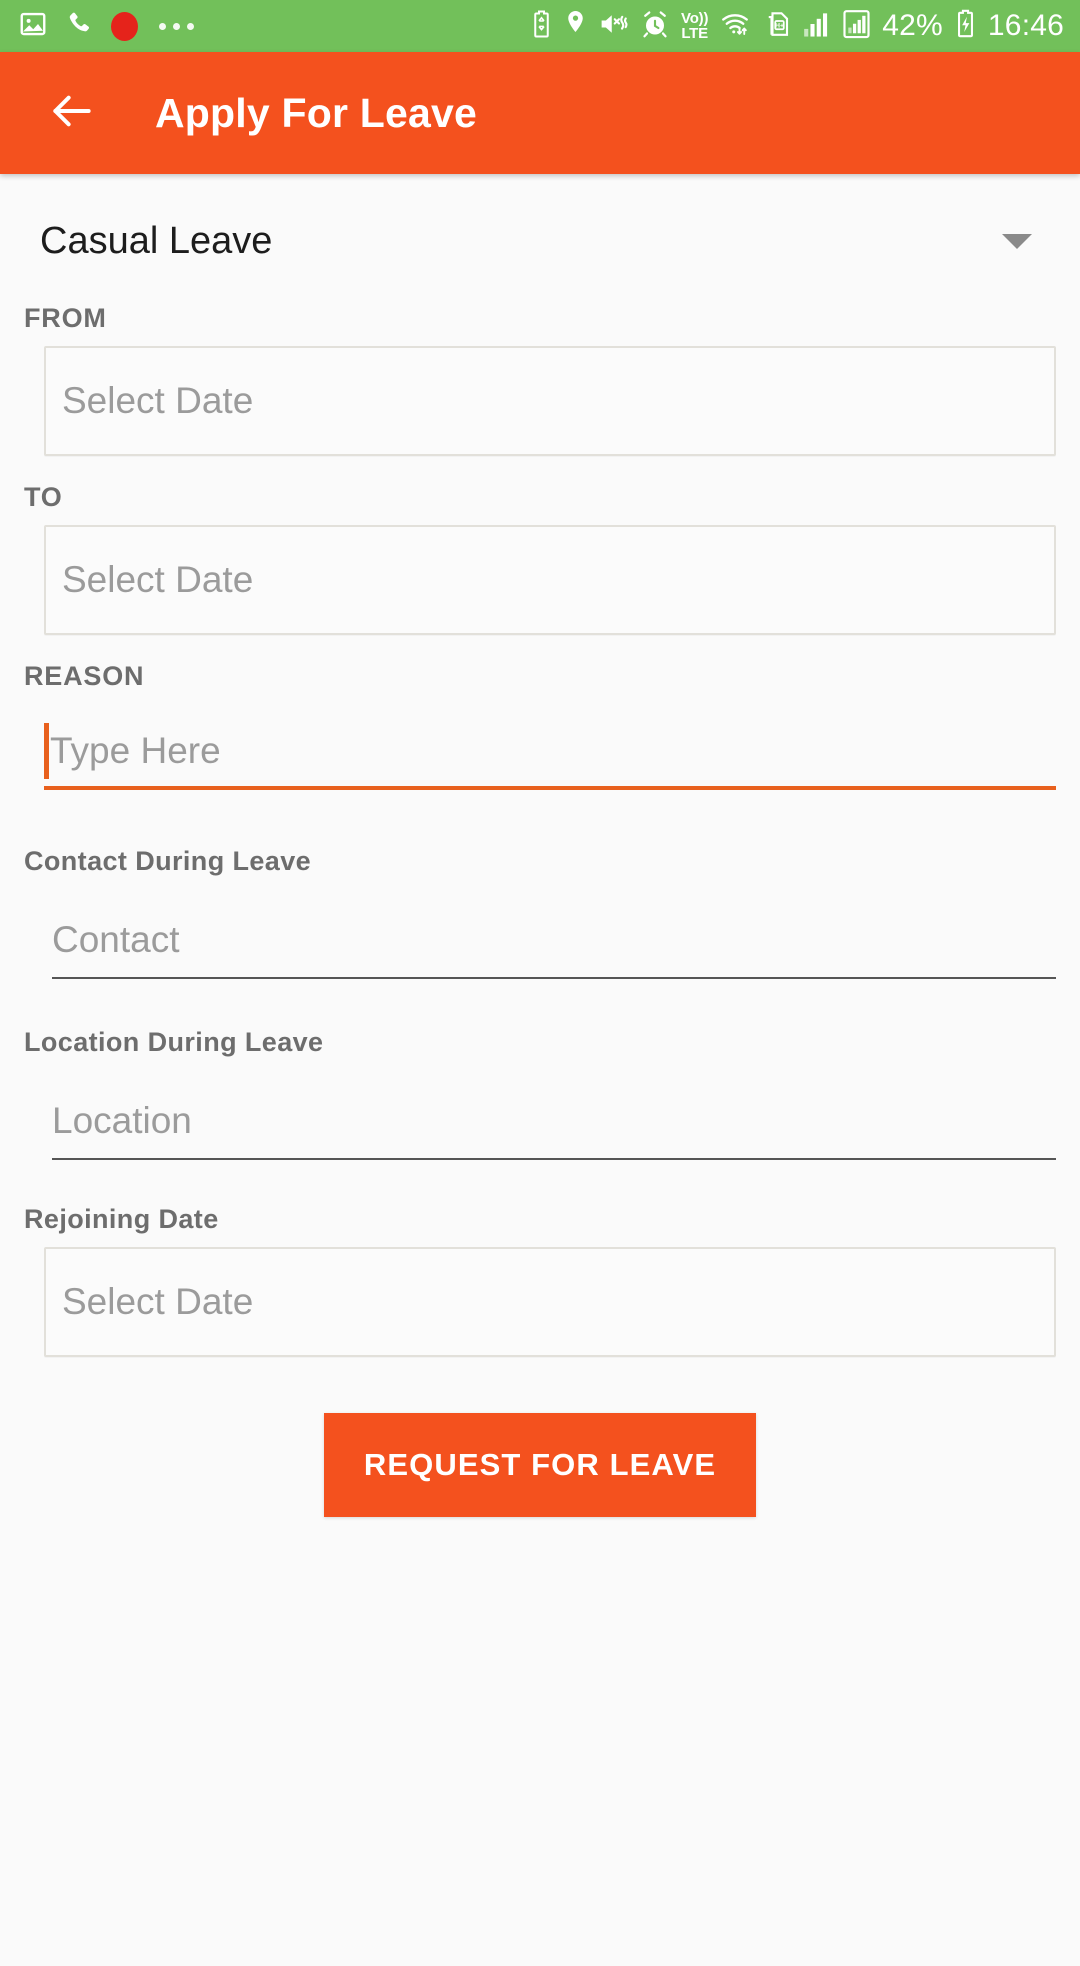  I want to click on alarm-clock-icon, so click(655, 26).